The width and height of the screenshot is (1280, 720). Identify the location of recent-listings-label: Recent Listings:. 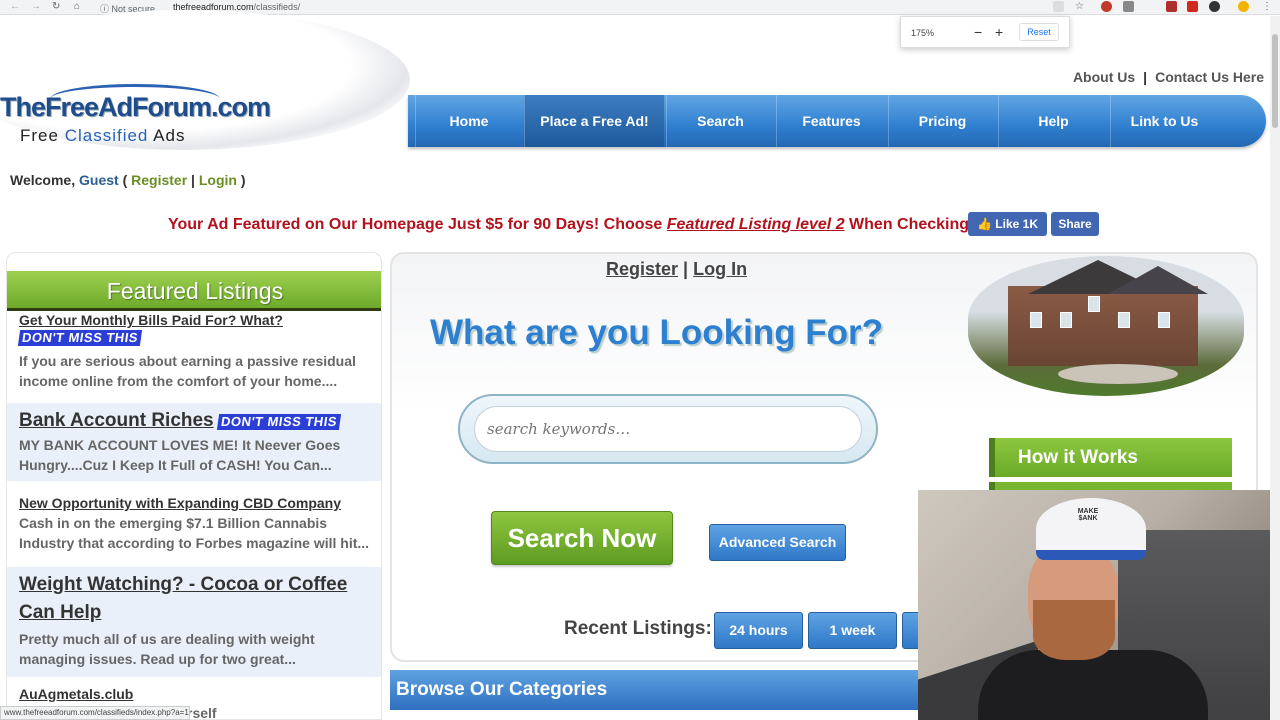
(638, 628).